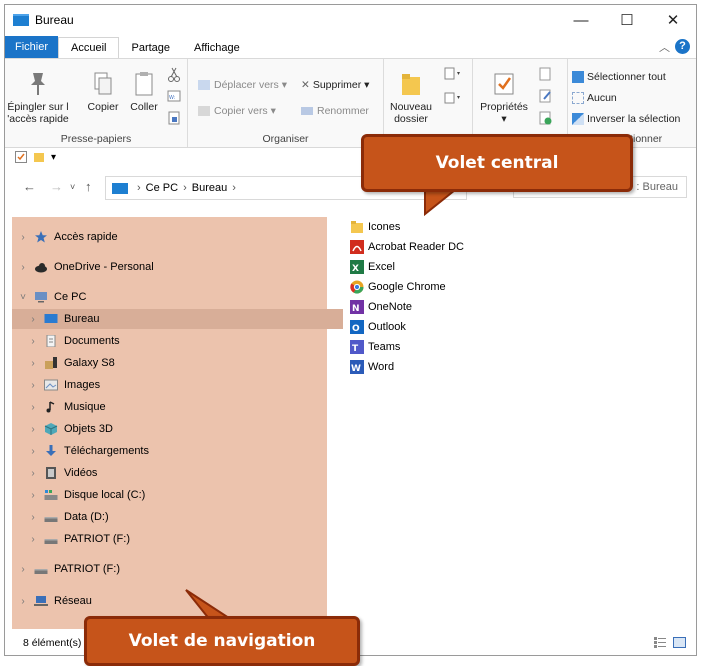  Describe the element at coordinates (106, 451) in the screenshot. I see `nav-label: Téléchargements` at that location.